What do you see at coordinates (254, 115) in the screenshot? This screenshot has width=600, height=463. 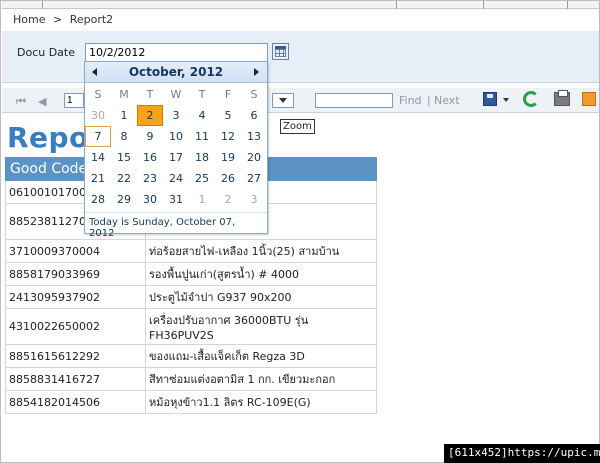 I see `calendar-day: 6` at bounding box center [254, 115].